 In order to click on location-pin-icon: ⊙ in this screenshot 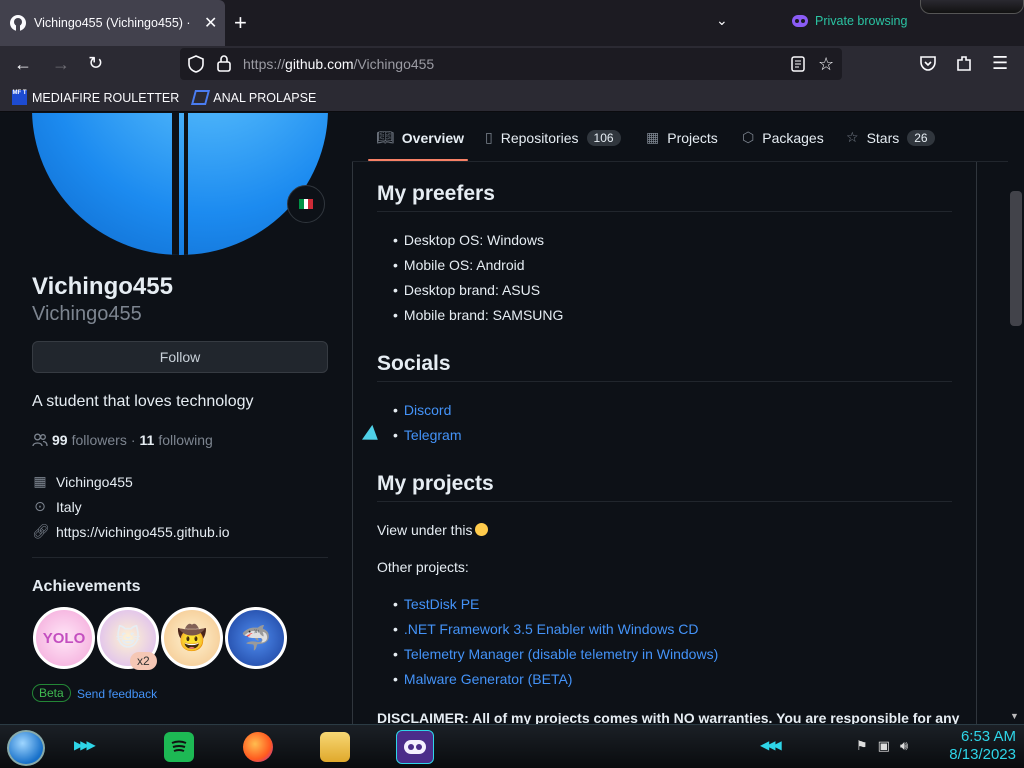, I will do `click(40, 506)`.